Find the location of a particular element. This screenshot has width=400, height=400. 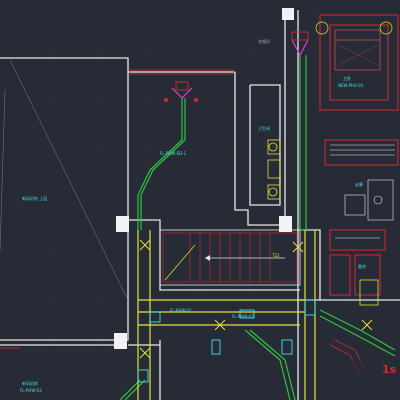

label-room-mid: 衣帽间 is located at coordinates (264, 41).